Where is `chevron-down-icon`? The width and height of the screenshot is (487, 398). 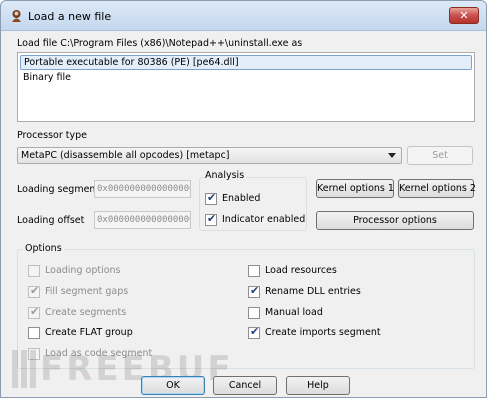 chevron-down-icon is located at coordinates (392, 155).